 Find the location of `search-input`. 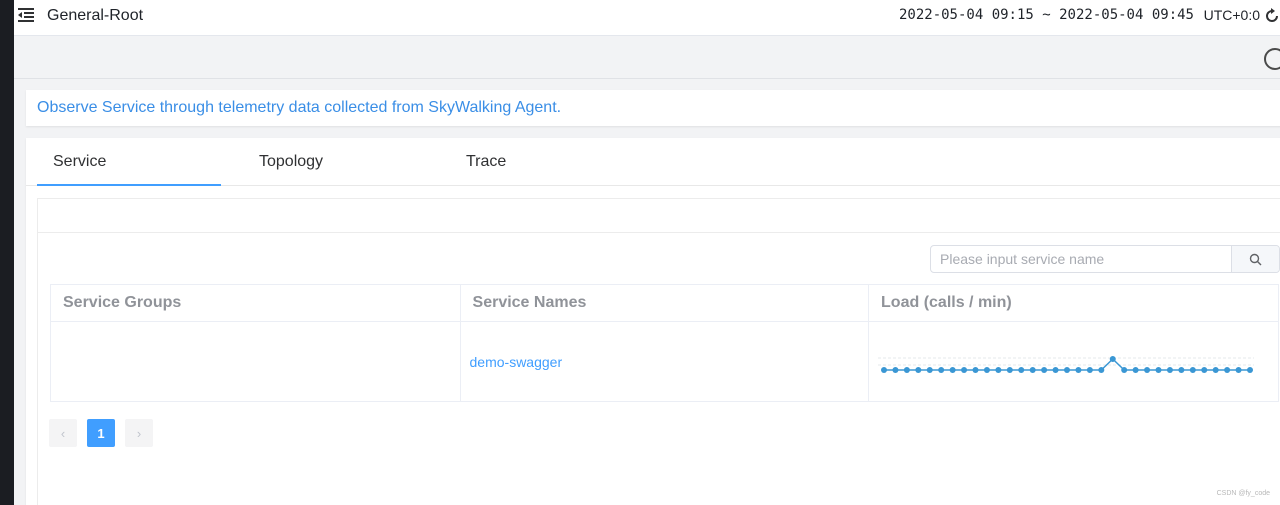

search-input is located at coordinates (1082, 259).